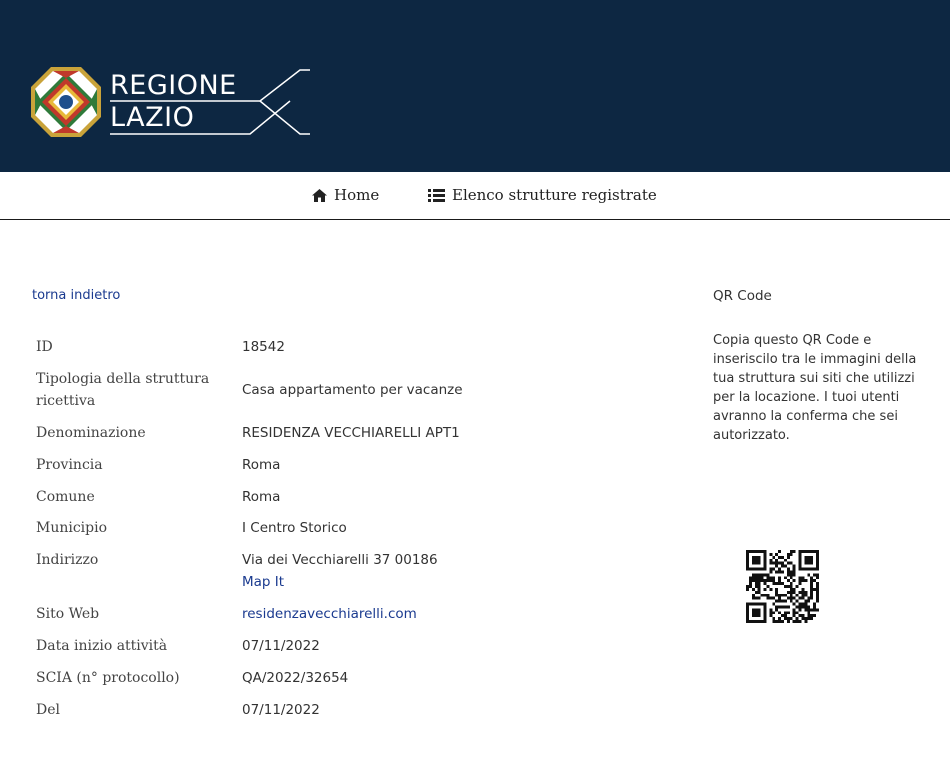 This screenshot has height=768, width=950. Describe the element at coordinates (554, 195) in the screenshot. I see `nav-item-label: Elenco strutture registrate` at that location.